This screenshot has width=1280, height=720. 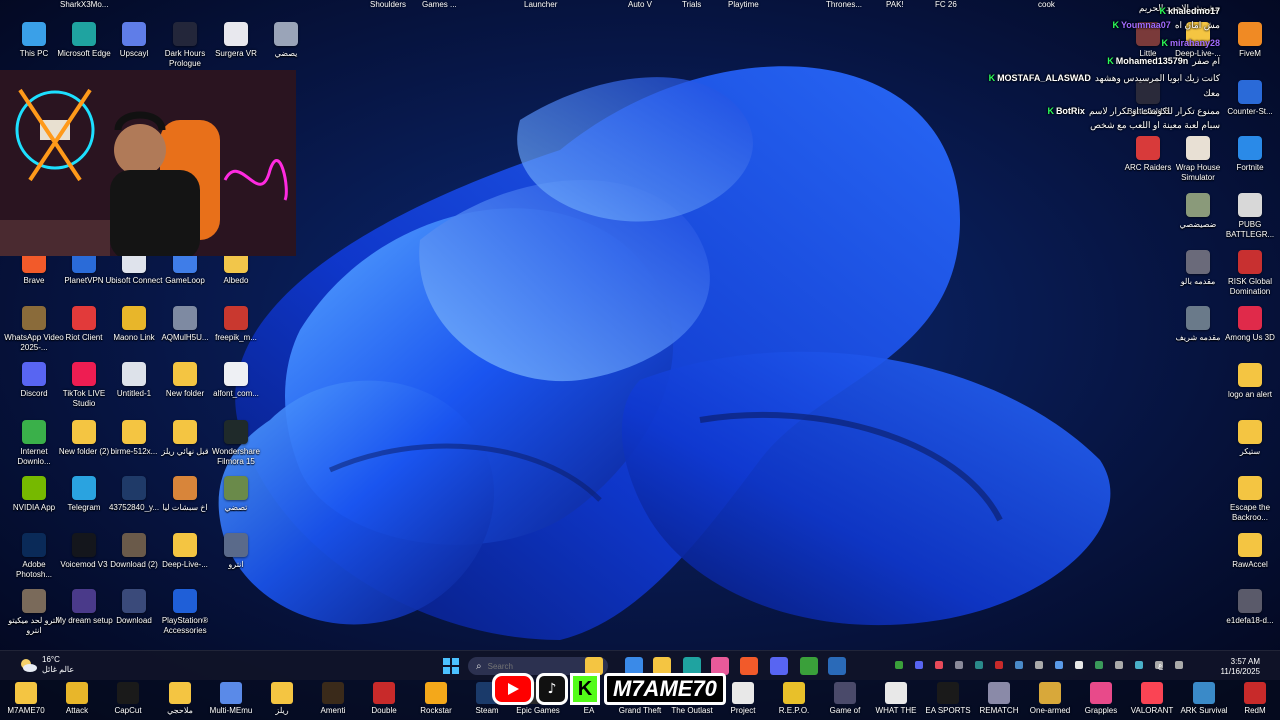 What do you see at coordinates (809, 666) in the screenshot?
I see `xbox-icon` at bounding box center [809, 666].